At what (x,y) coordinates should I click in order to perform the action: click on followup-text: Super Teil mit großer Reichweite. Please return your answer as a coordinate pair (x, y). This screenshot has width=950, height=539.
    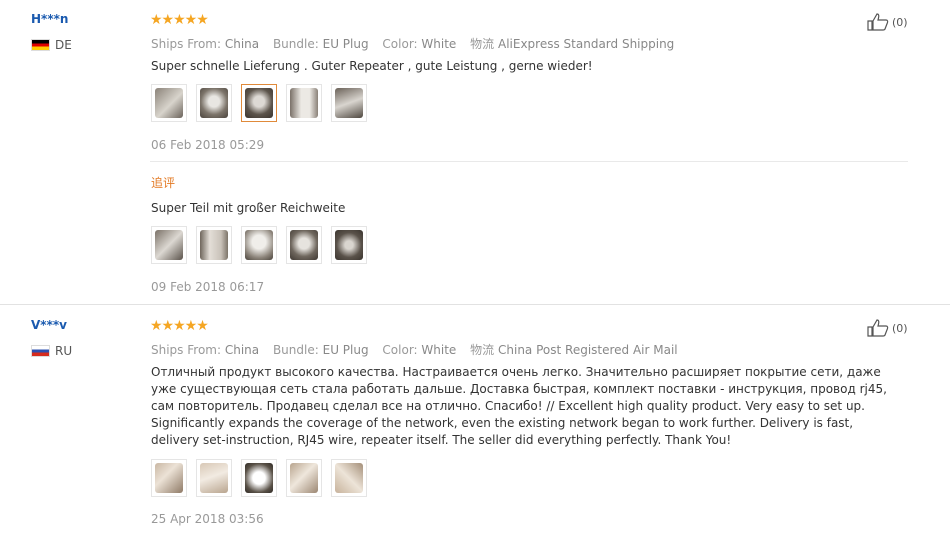
    Looking at the image, I should click on (248, 208).